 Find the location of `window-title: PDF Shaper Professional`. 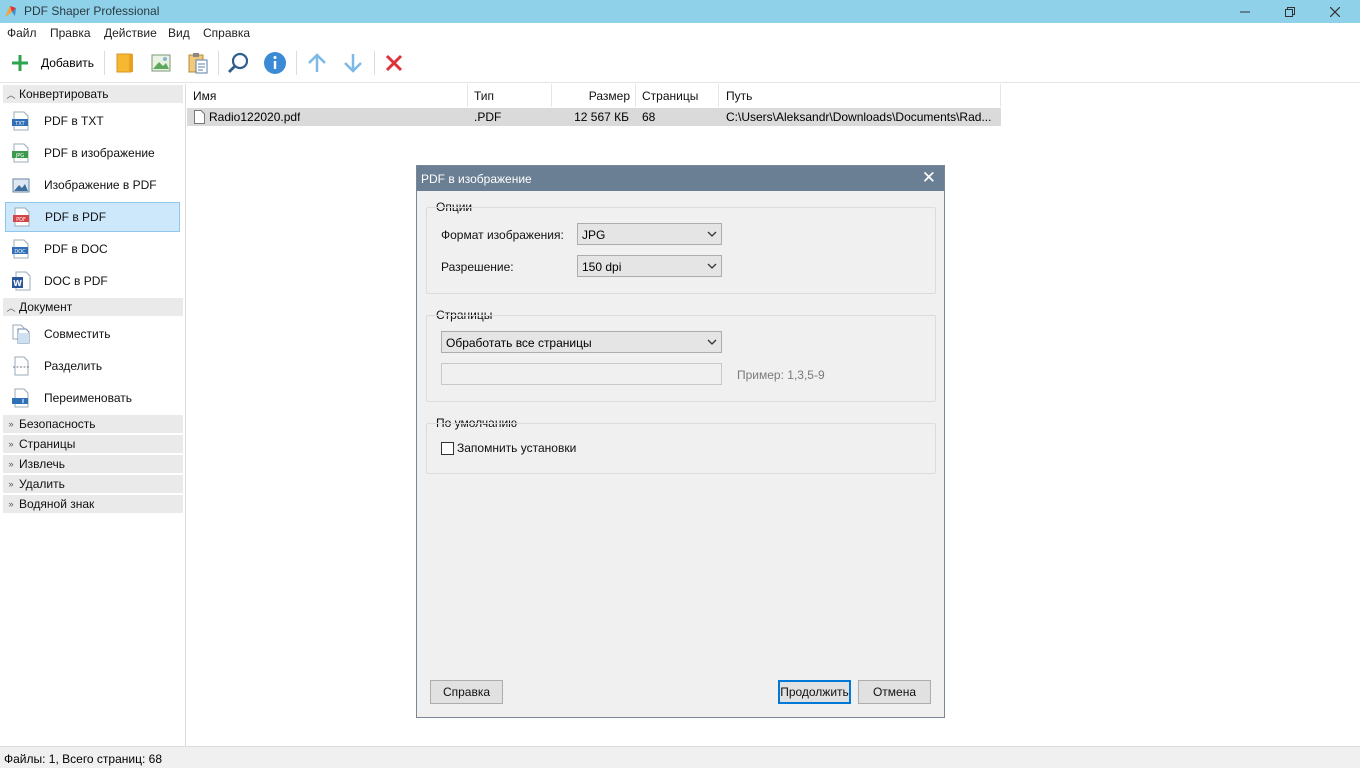

window-title: PDF Shaper Professional is located at coordinates (92, 11).